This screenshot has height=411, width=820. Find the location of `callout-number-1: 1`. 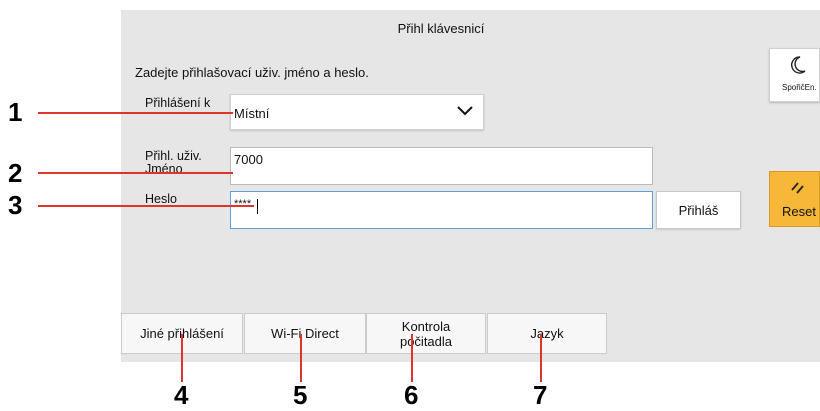

callout-number-1: 1 is located at coordinates (15, 112).